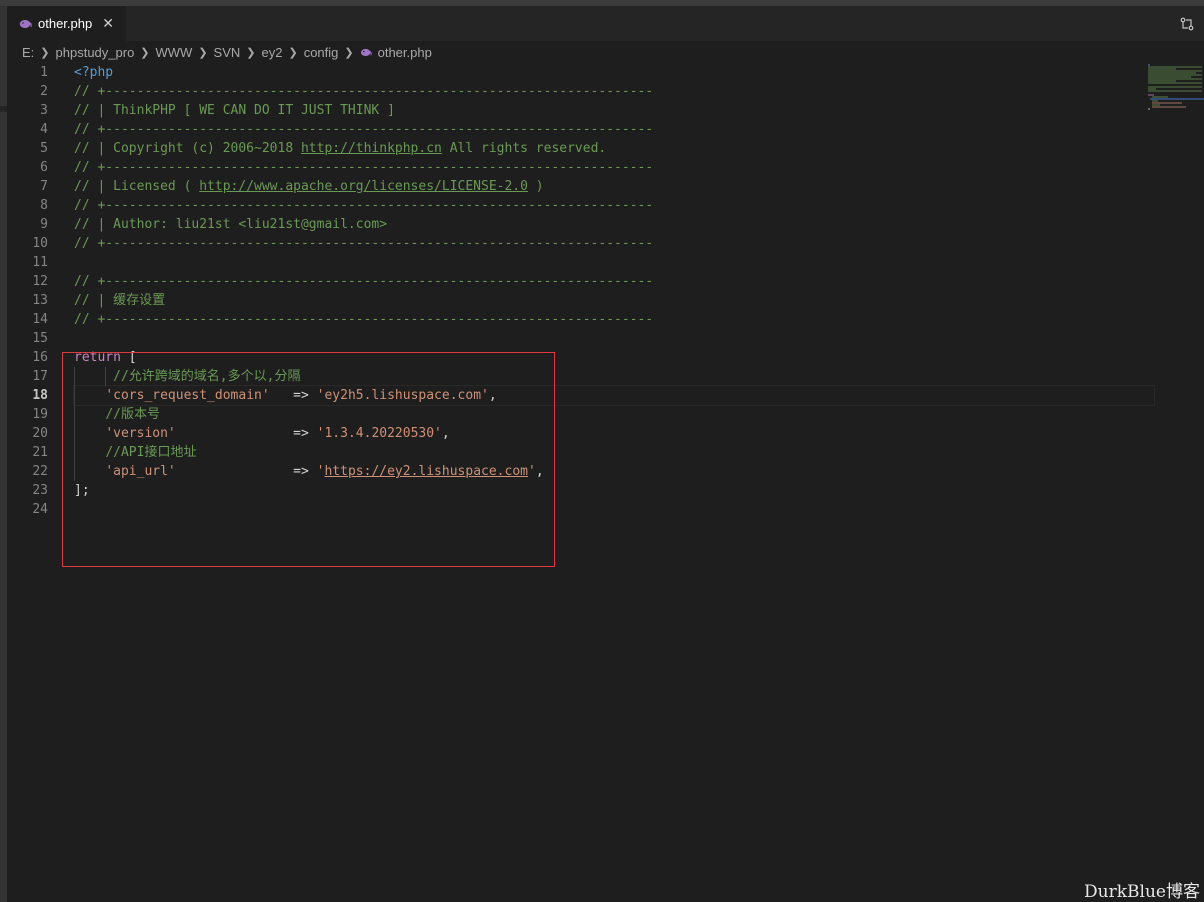 The image size is (1204, 902). Describe the element at coordinates (44, 110) in the screenshot. I see `line-number: 3` at that location.